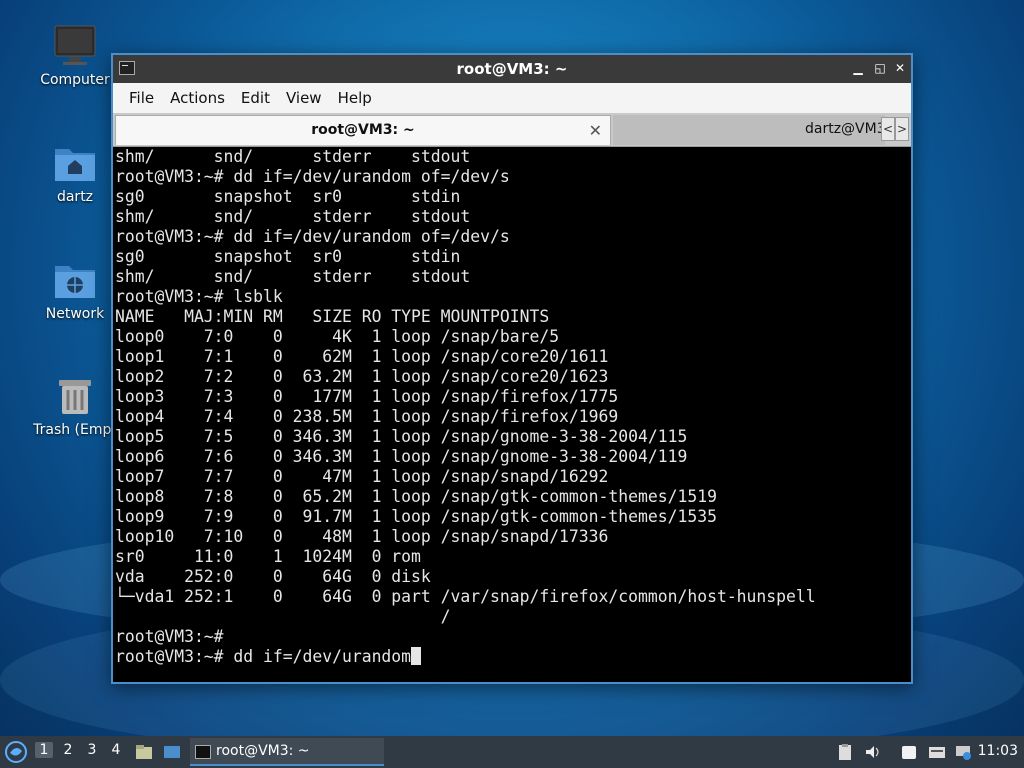 The width and height of the screenshot is (1024, 768). Describe the element at coordinates (144, 752) in the screenshot. I see `file-manager-icon` at that location.